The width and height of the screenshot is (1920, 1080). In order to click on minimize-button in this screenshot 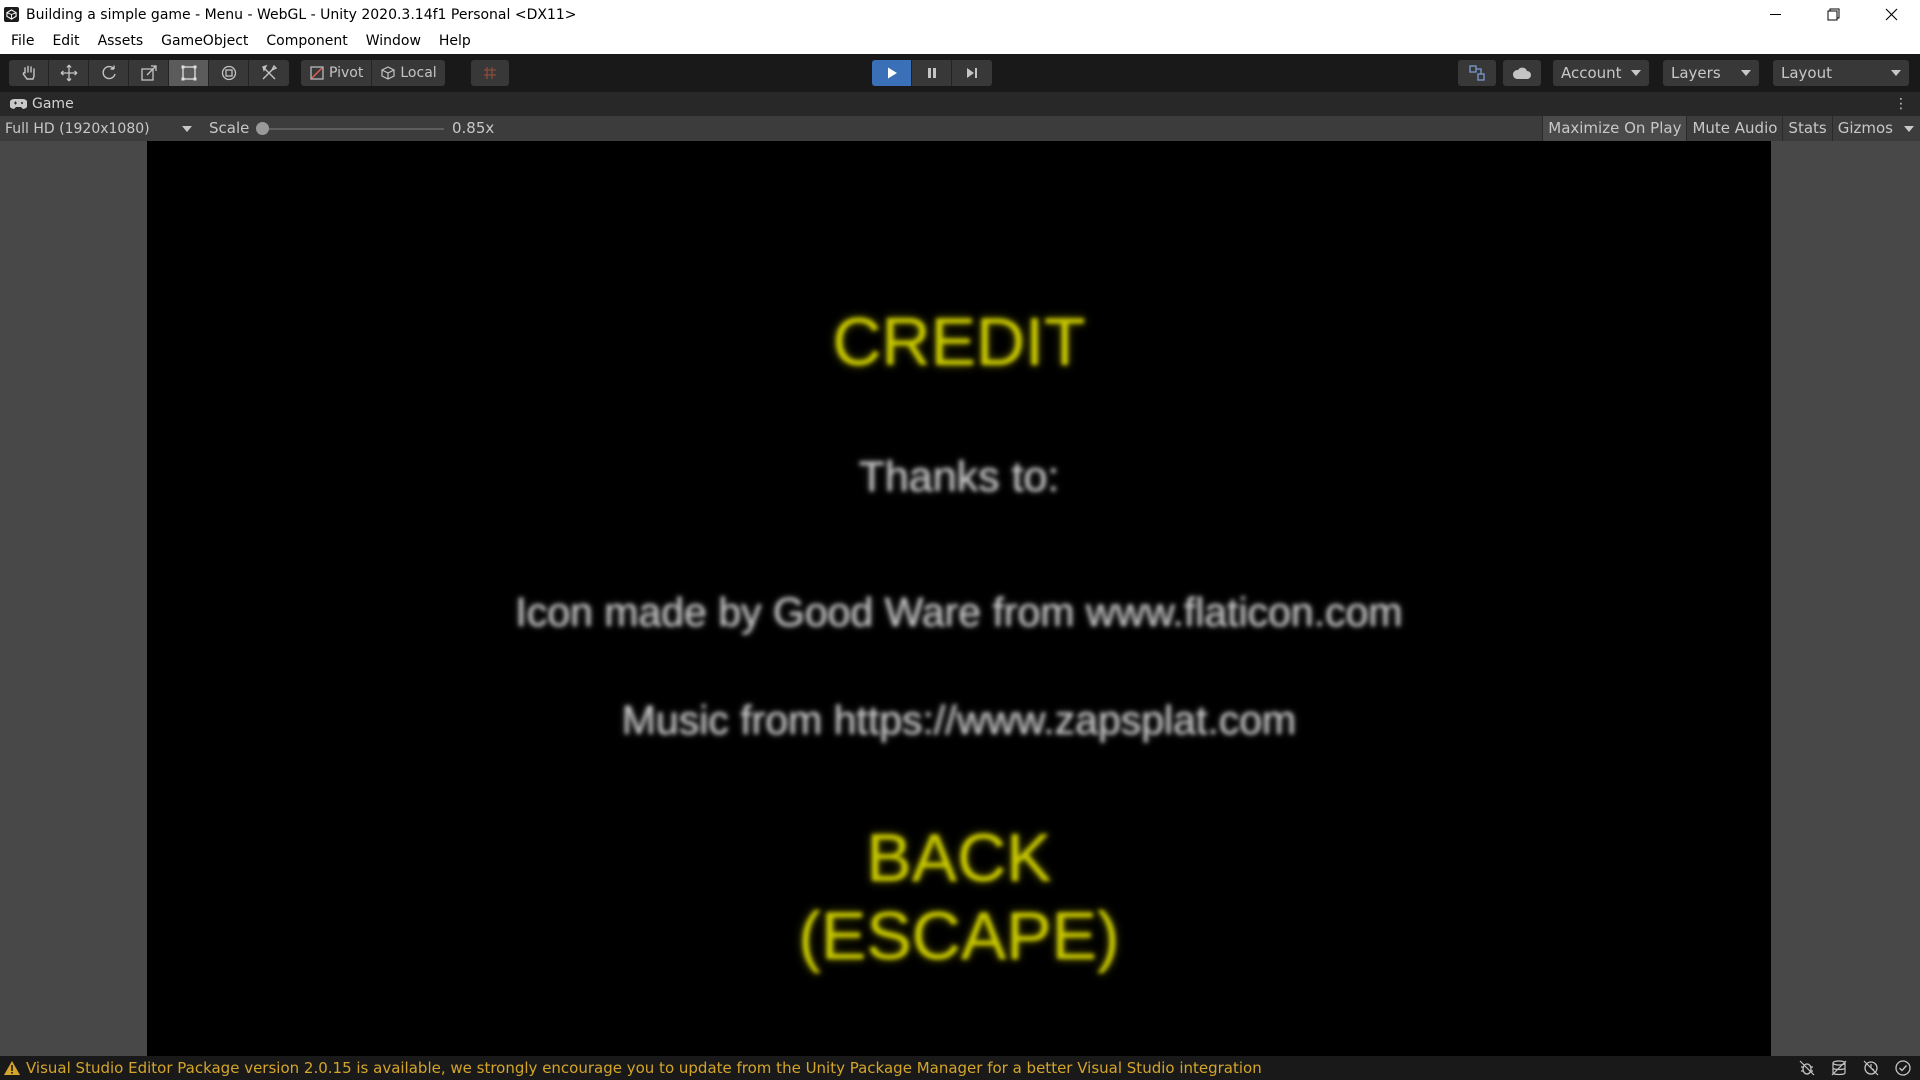, I will do `click(1775, 14)`.